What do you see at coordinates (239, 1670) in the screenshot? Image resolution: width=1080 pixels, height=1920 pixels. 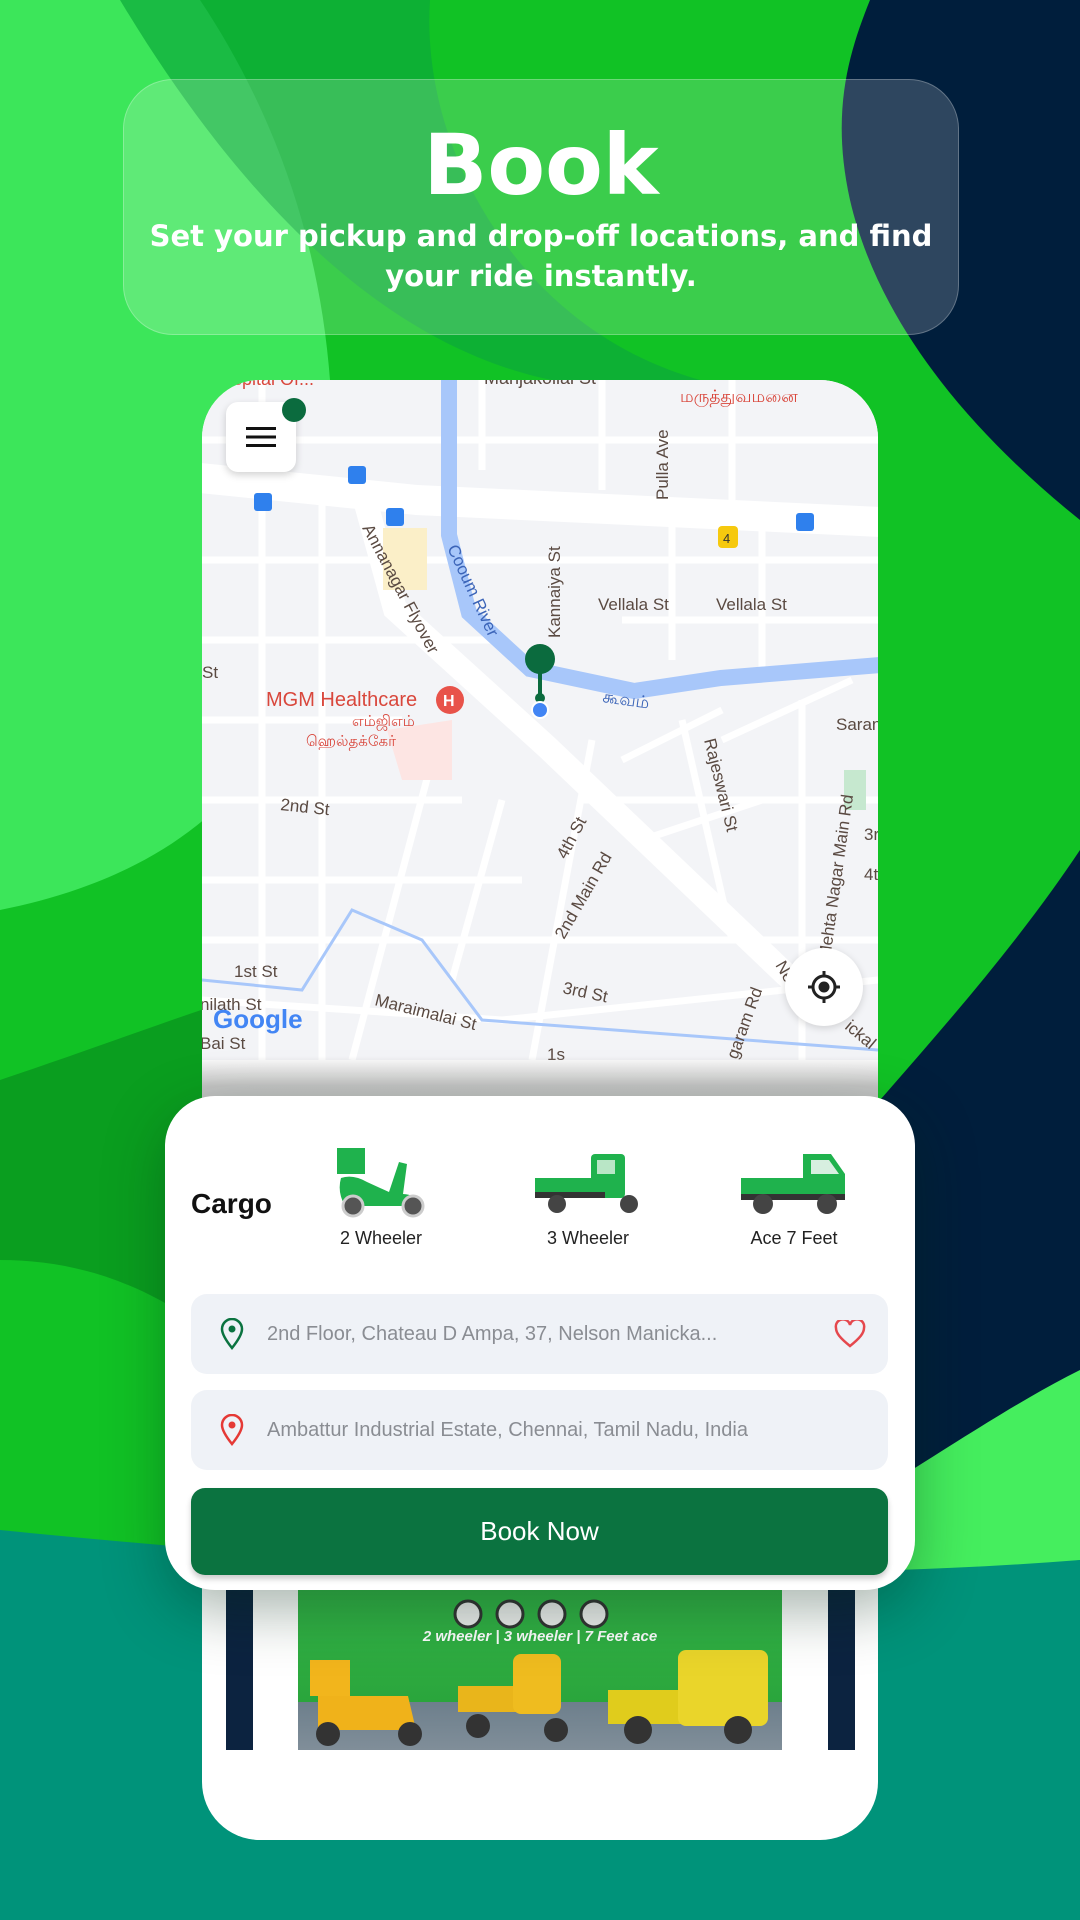 I see `carousel-prev-slide` at bounding box center [239, 1670].